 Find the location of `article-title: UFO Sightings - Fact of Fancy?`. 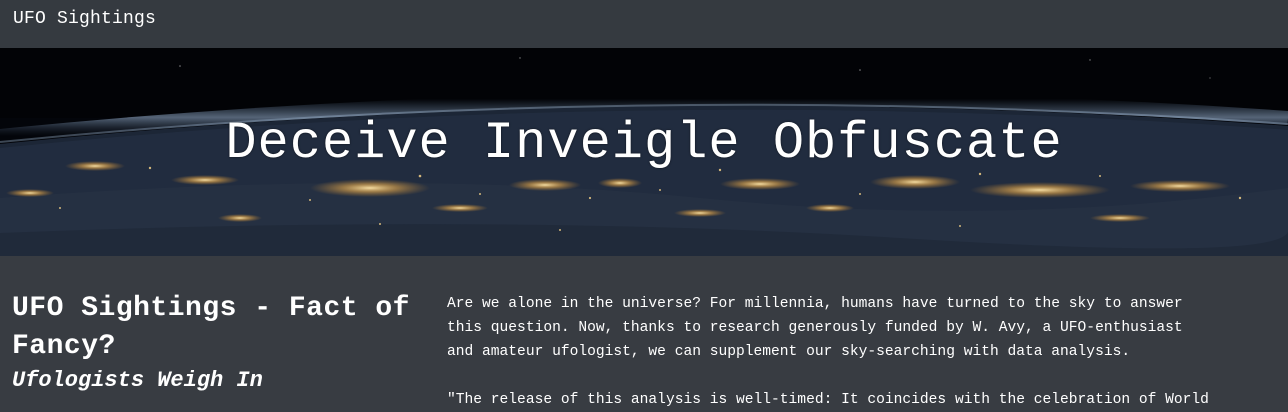

article-title: UFO Sightings - Fact of Fancy? is located at coordinates (211, 327).